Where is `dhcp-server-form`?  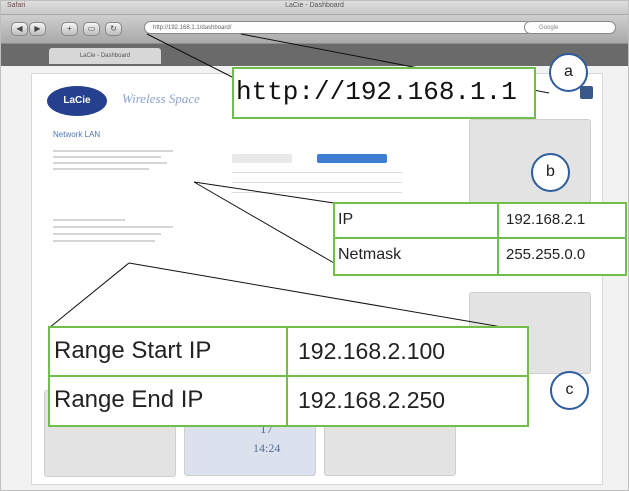
dhcp-server-form is located at coordinates (113, 234).